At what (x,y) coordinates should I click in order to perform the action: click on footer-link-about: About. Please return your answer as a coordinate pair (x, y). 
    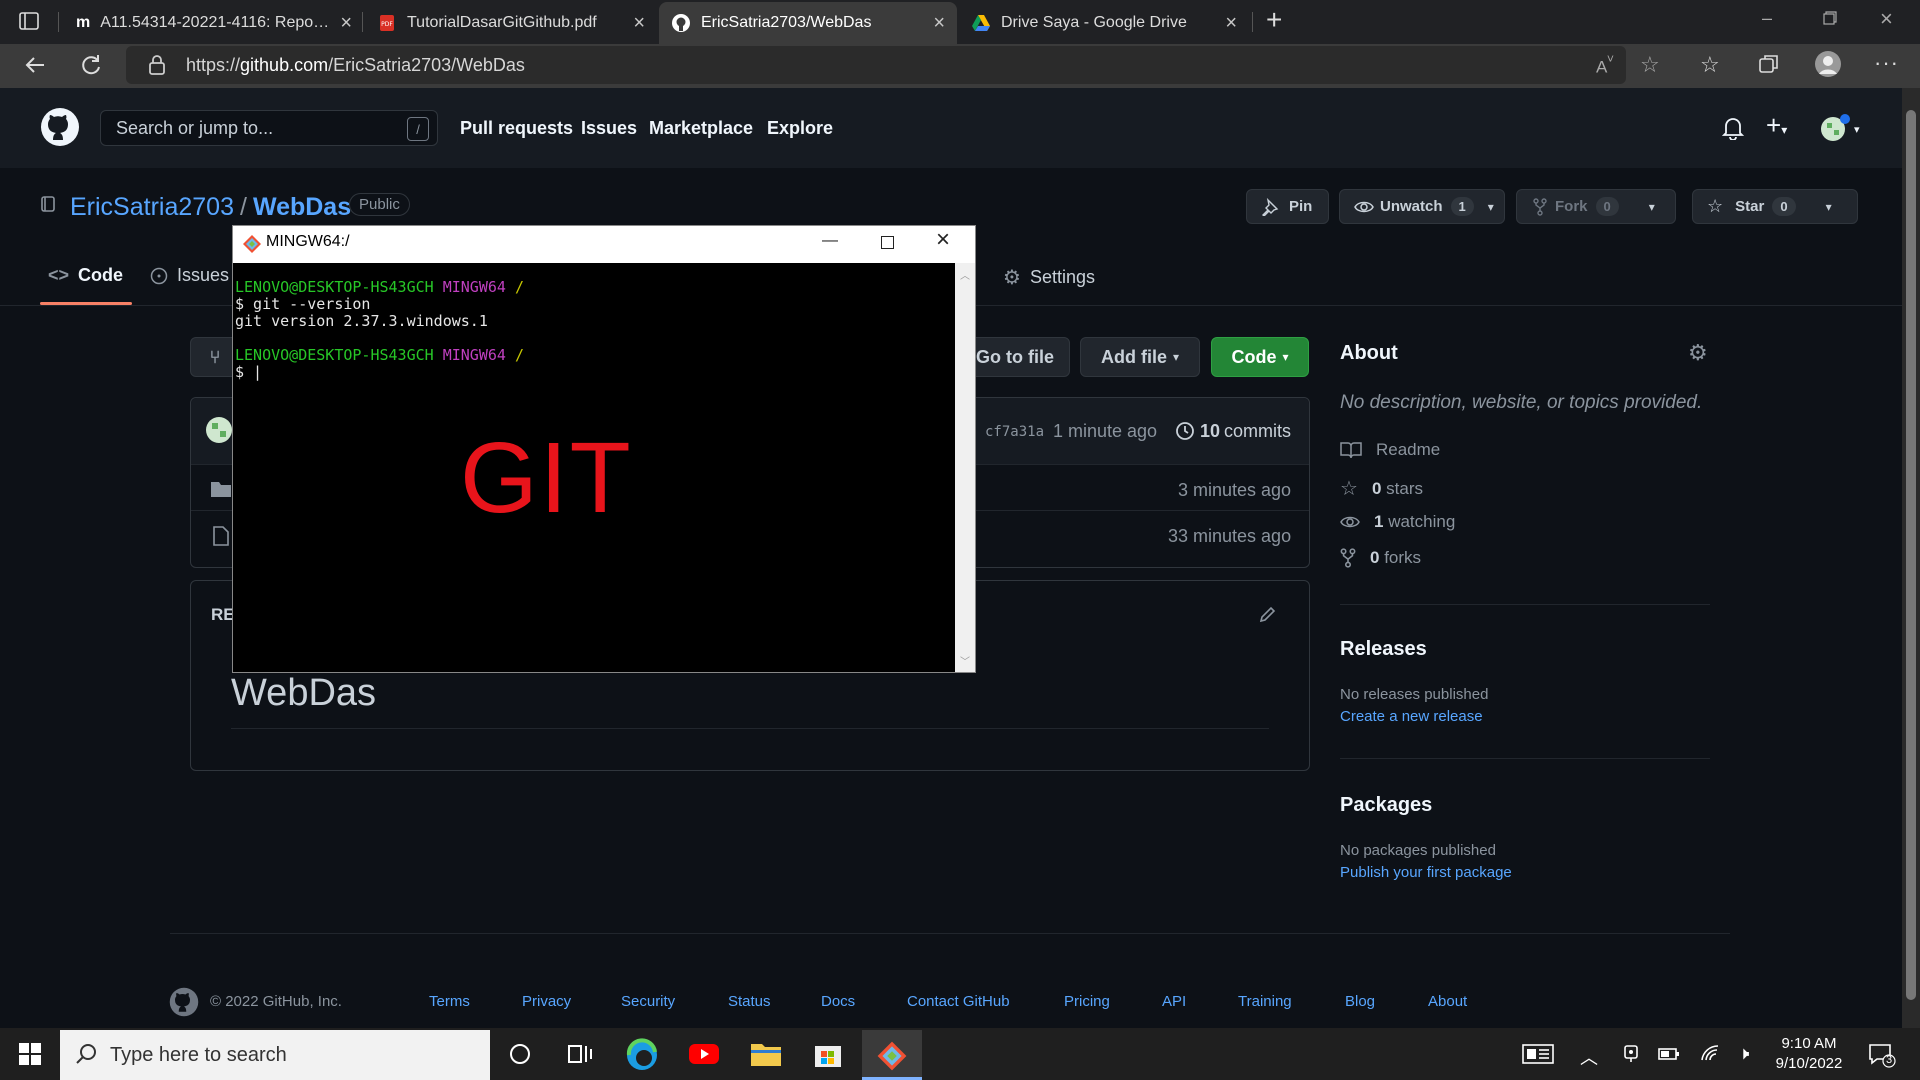
    Looking at the image, I should click on (1447, 1001).